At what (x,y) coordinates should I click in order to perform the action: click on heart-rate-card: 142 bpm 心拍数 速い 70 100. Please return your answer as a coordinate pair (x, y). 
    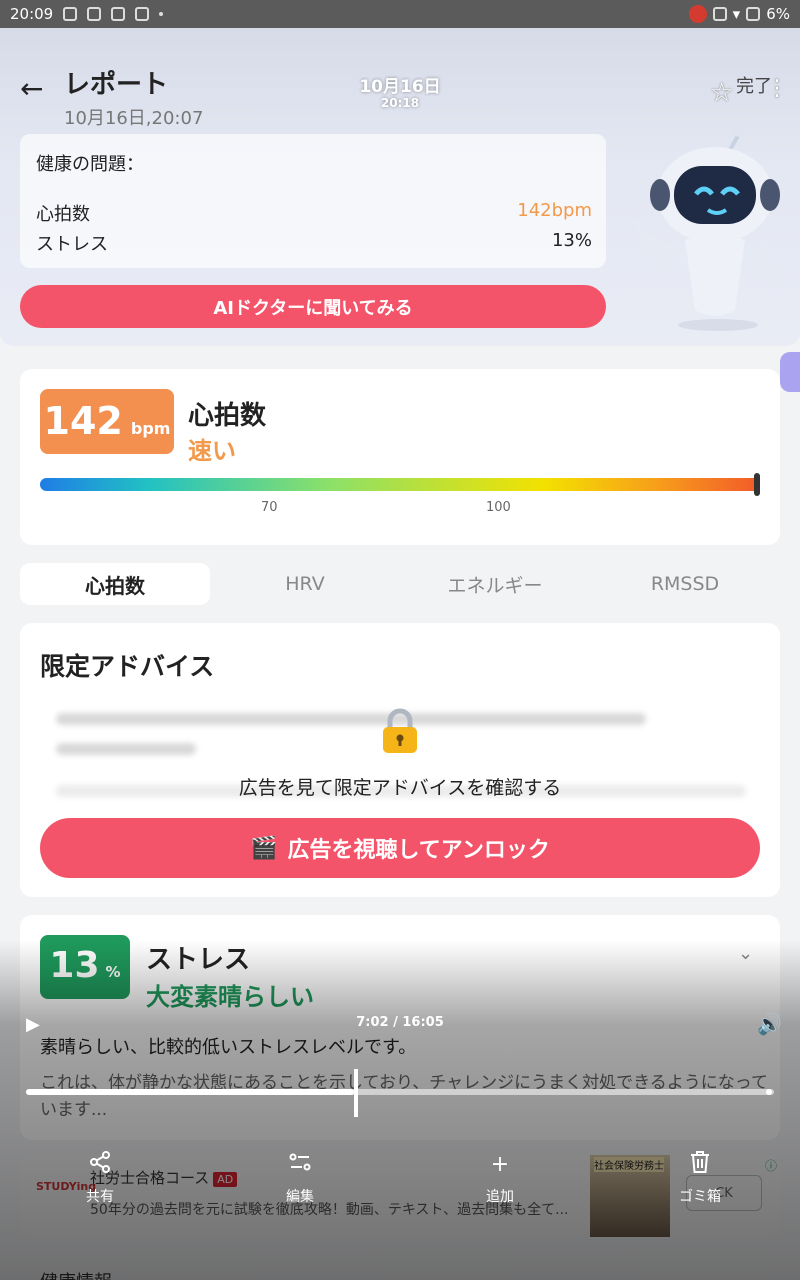
    Looking at the image, I should click on (400, 457).